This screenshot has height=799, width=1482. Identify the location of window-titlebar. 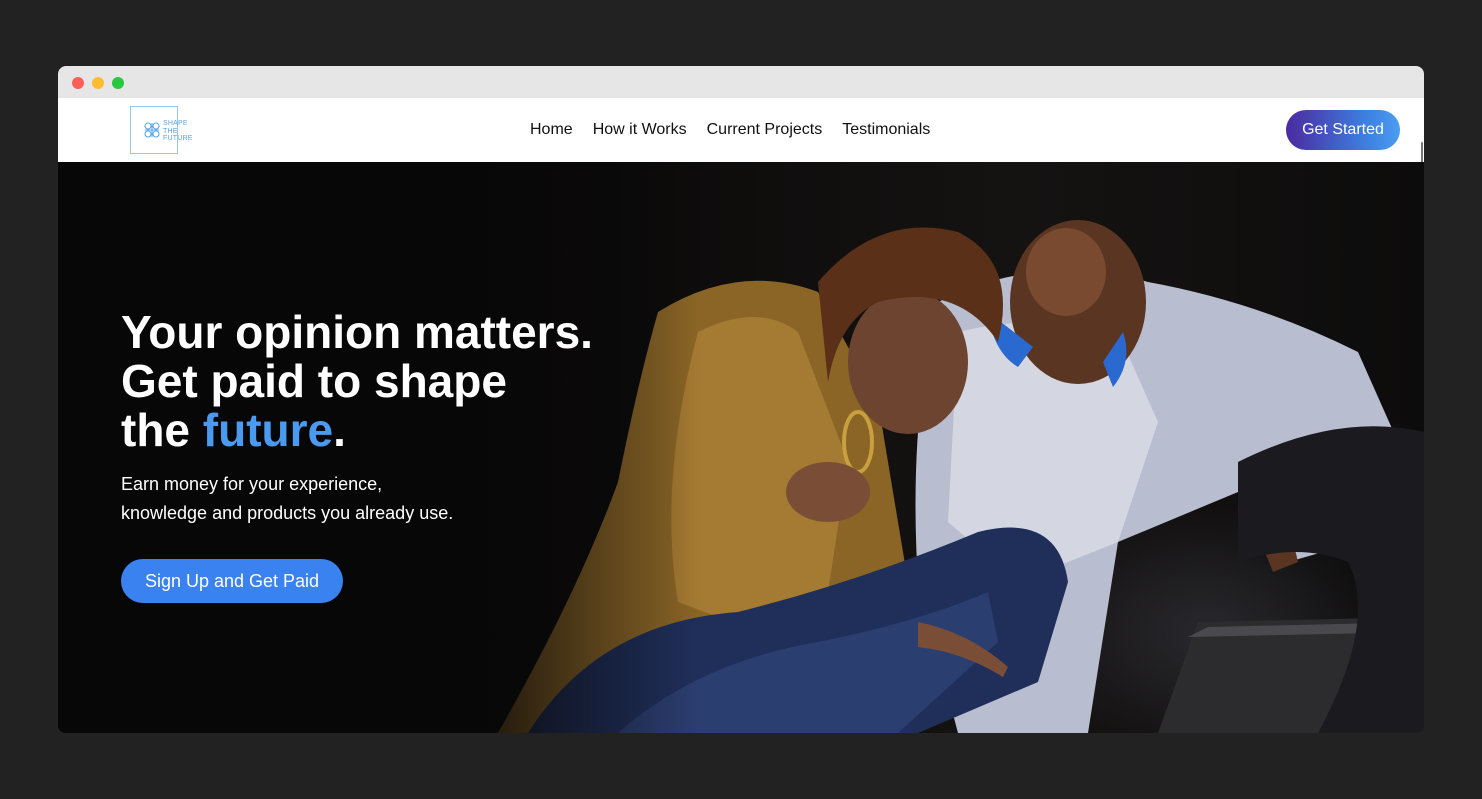
(741, 82).